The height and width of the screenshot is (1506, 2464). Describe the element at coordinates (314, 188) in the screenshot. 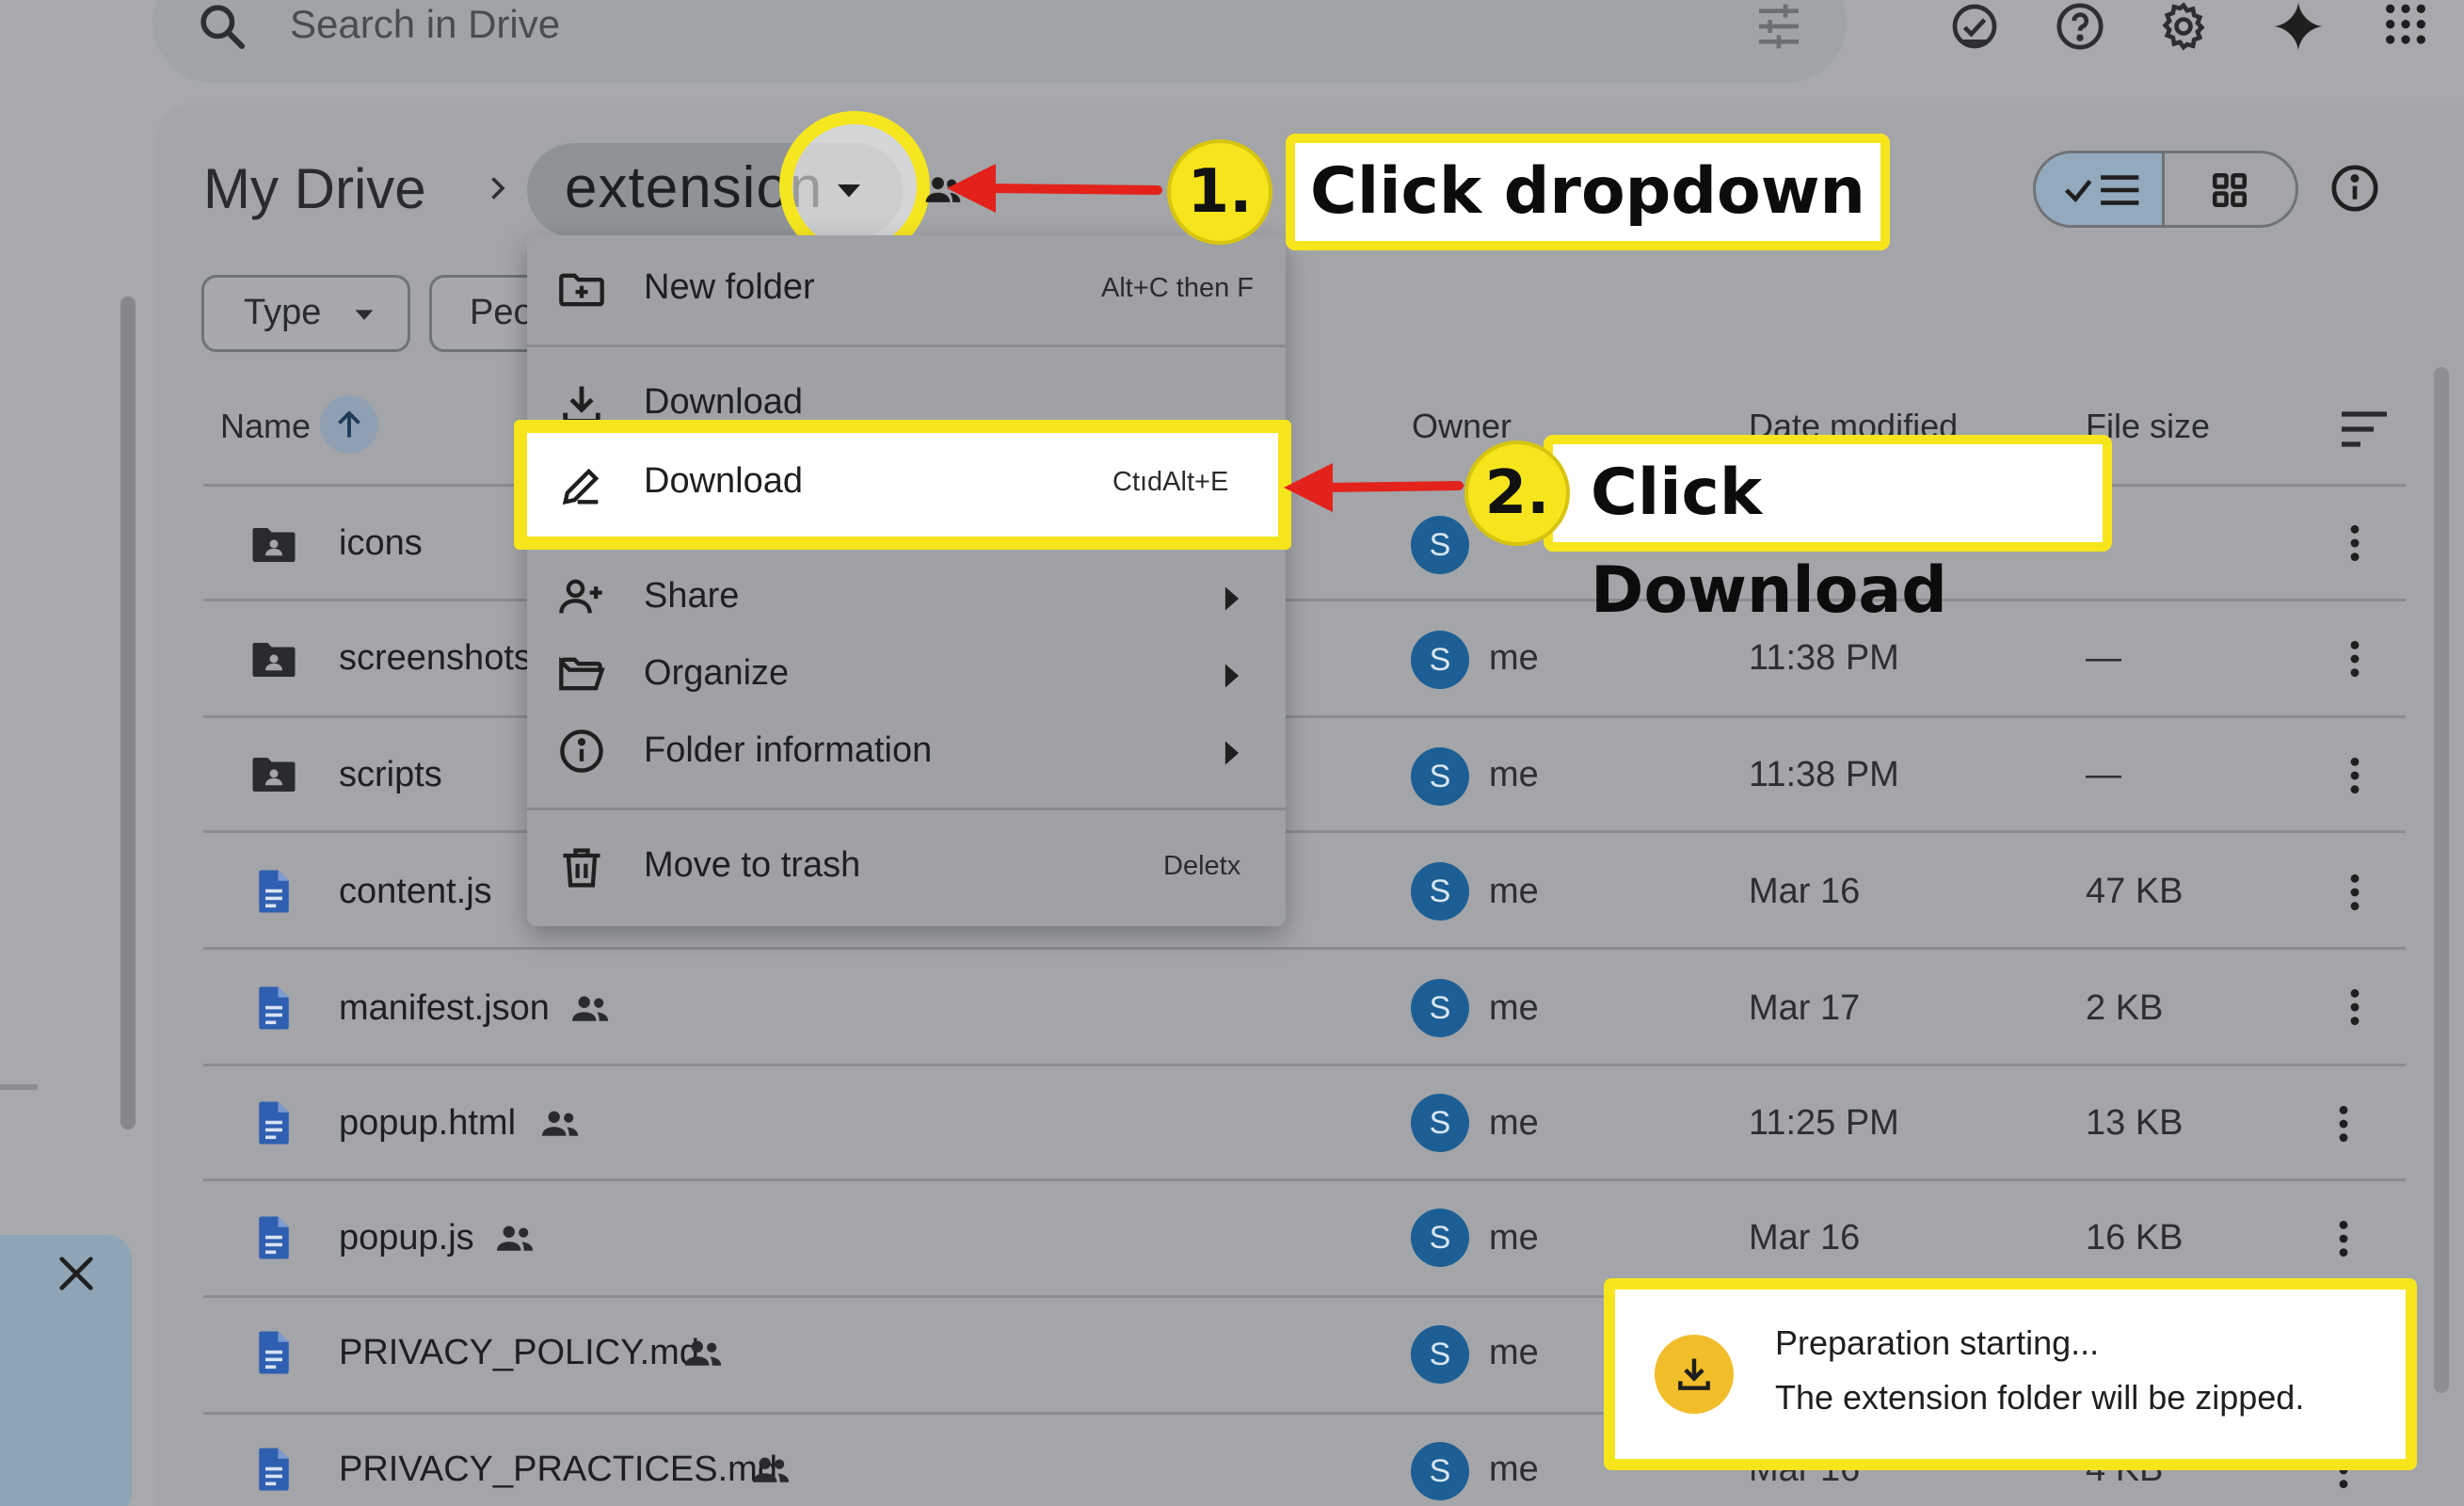

I see `breadcrumb-my-drive: My Drive` at that location.